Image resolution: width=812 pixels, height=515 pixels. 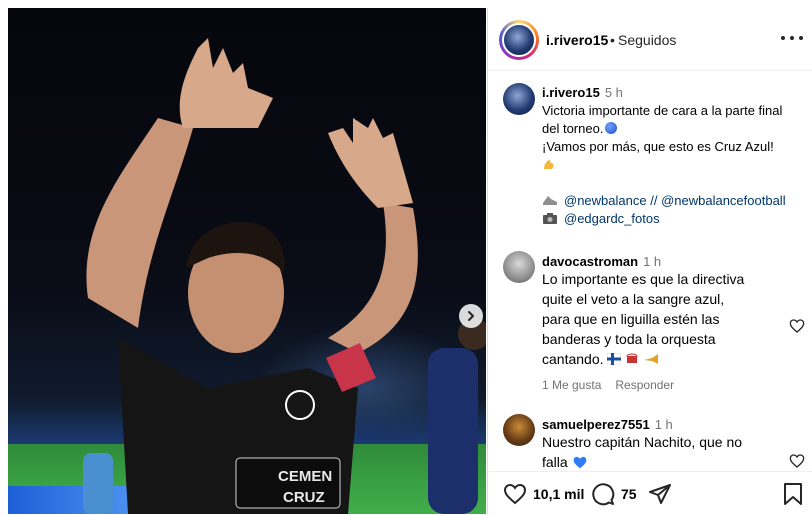 What do you see at coordinates (612, 218) in the screenshot?
I see `mention-edgardc-fotos: @edgardc_fotos` at bounding box center [612, 218].